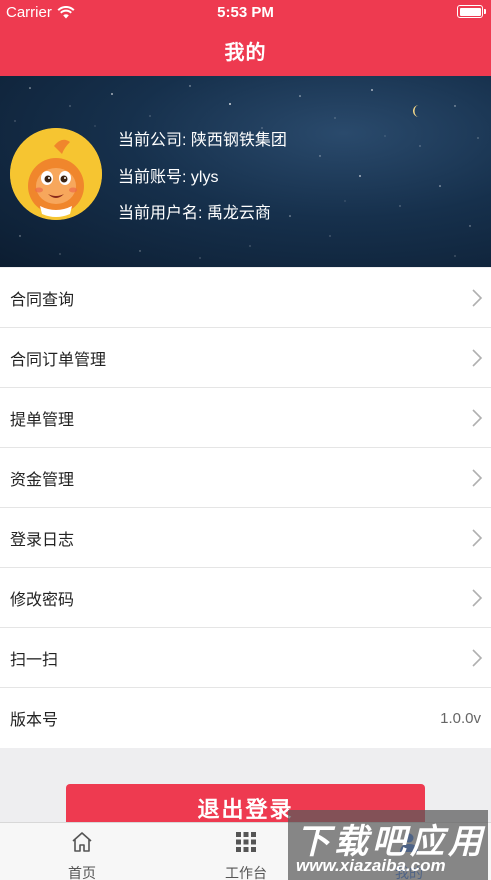  Describe the element at coordinates (416, 111) in the screenshot. I see `moon-icon` at that location.